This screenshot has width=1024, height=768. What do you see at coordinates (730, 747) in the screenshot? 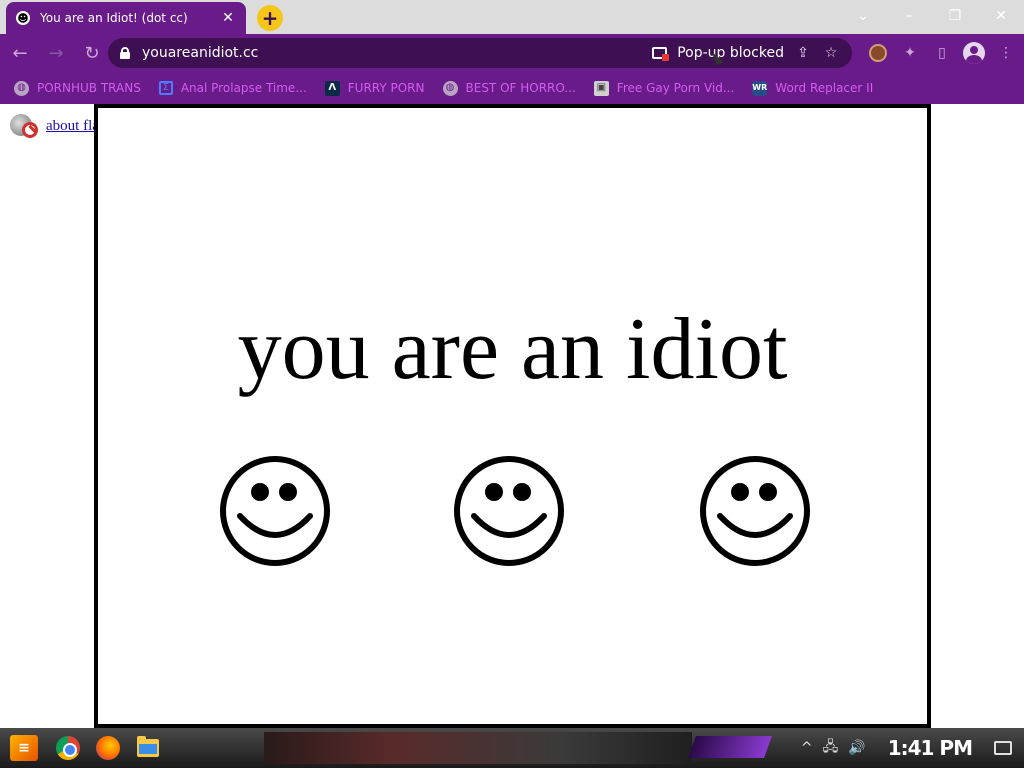
I see `taskbar-accent` at bounding box center [730, 747].